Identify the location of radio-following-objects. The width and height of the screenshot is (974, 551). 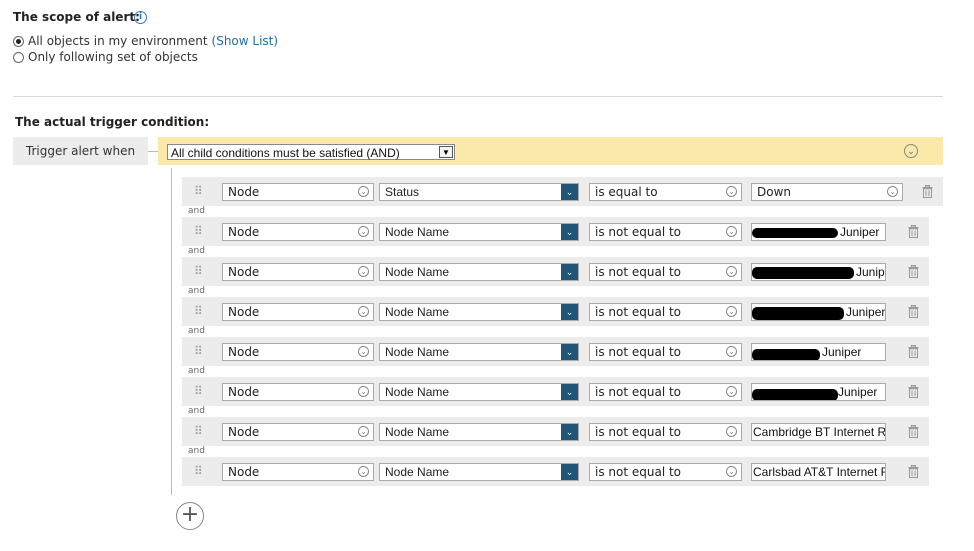
(18, 57).